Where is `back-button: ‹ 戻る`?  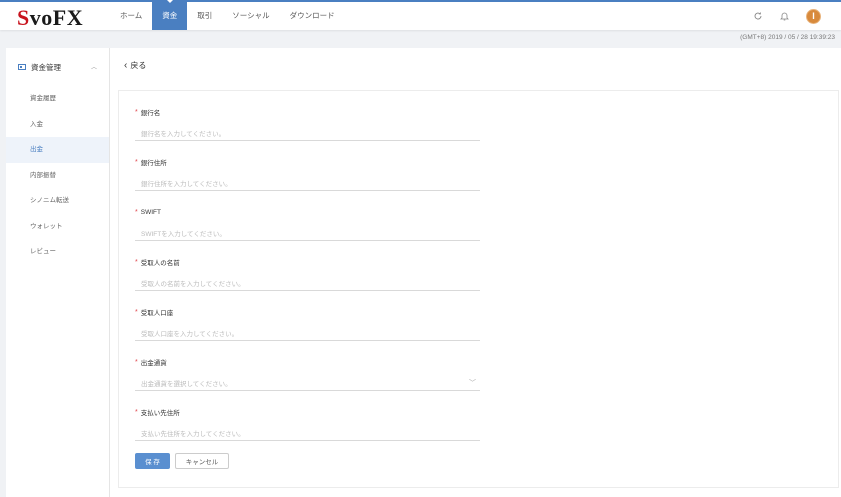
back-button: ‹ 戻る is located at coordinates (135, 65).